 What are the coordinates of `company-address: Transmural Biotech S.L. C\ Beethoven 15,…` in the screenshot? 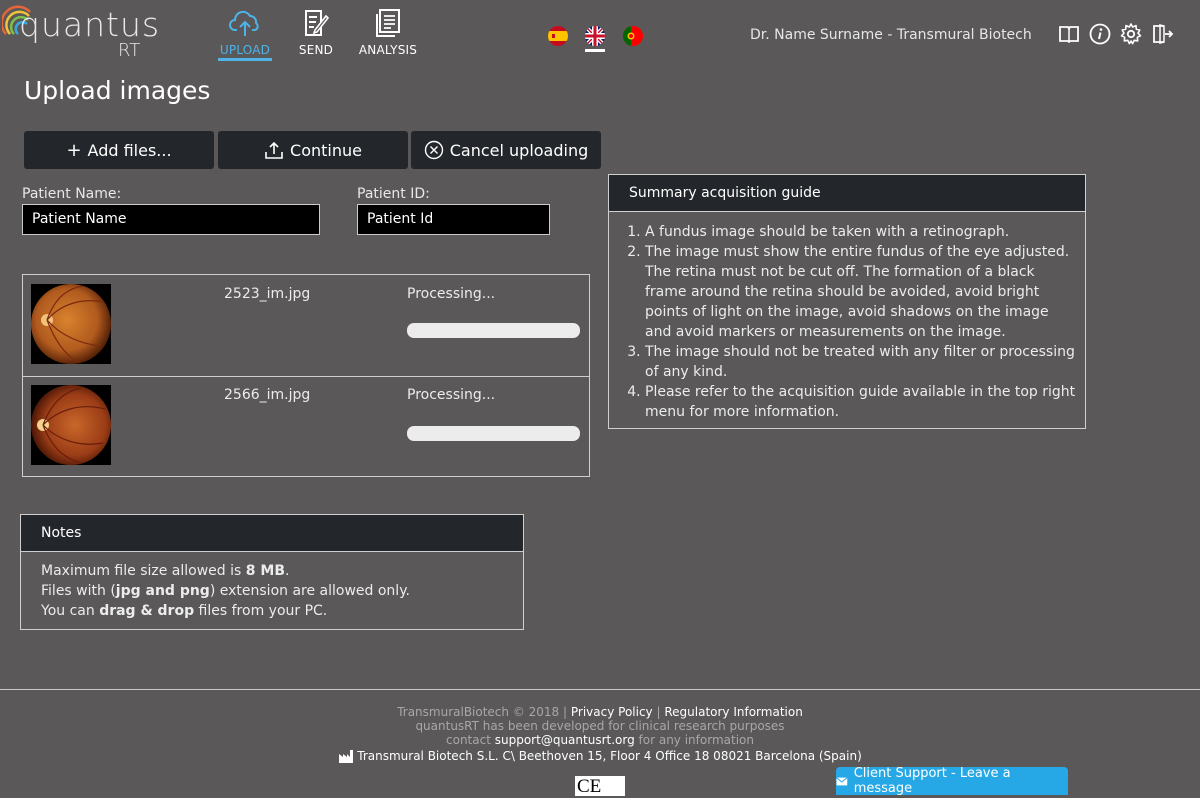 It's located at (609, 756).